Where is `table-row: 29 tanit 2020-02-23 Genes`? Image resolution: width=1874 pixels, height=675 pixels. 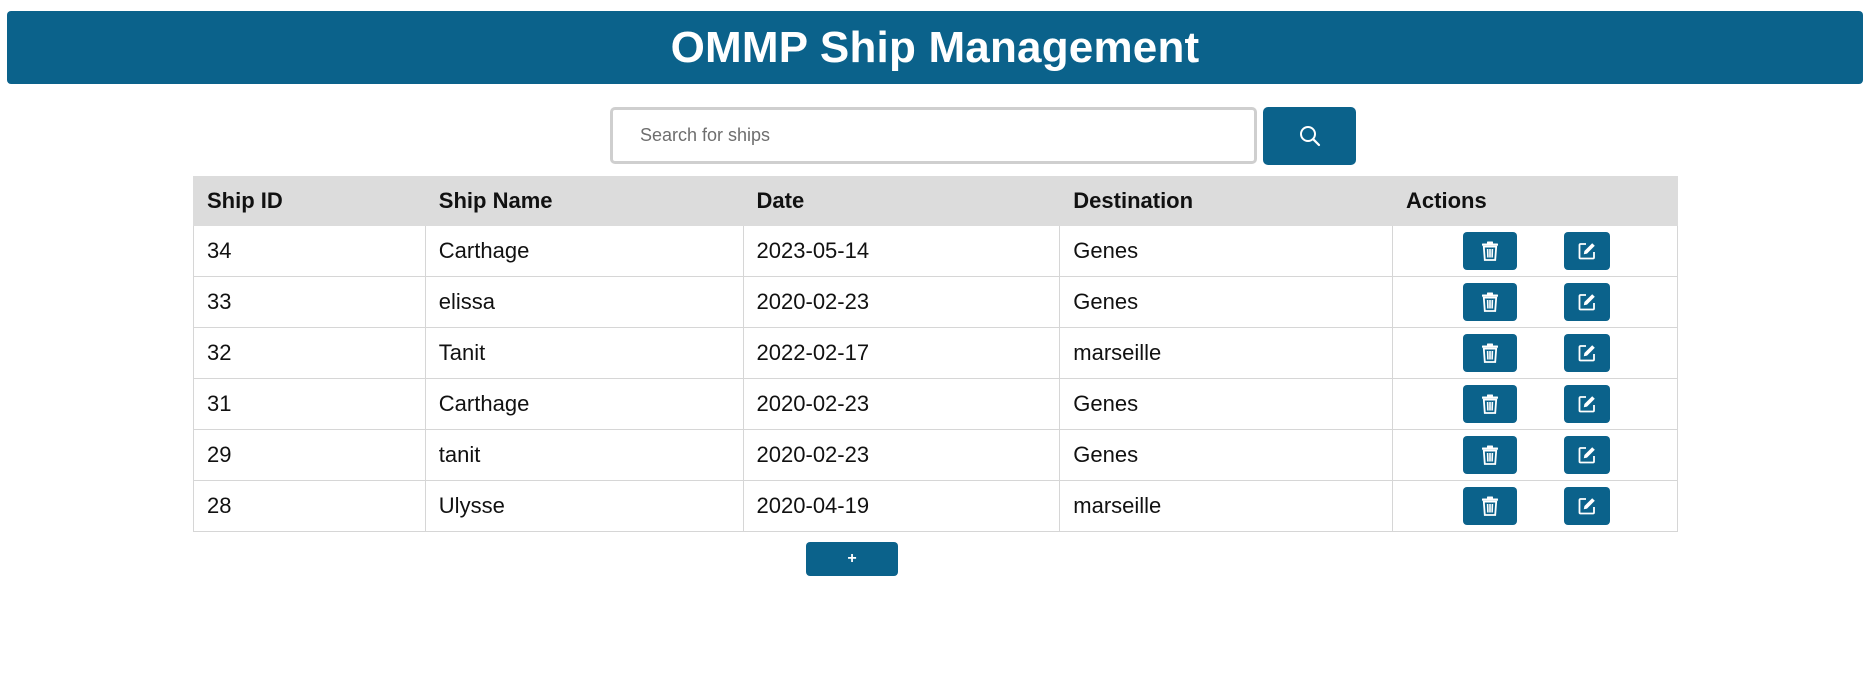
table-row: 29 tanit 2020-02-23 Genes is located at coordinates (935, 455).